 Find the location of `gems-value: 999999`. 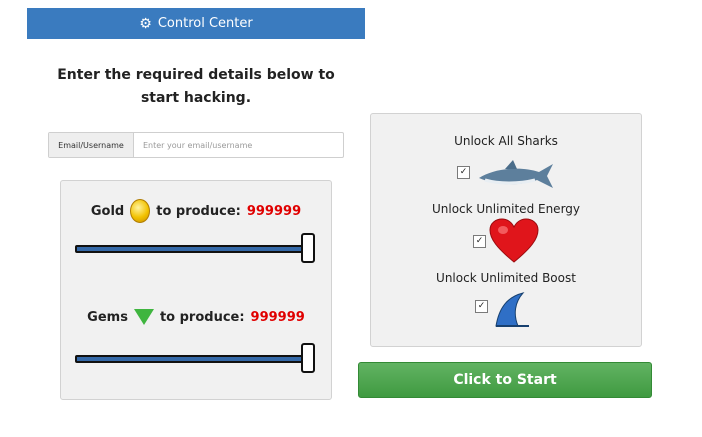

gems-value: 999999 is located at coordinates (277, 317).